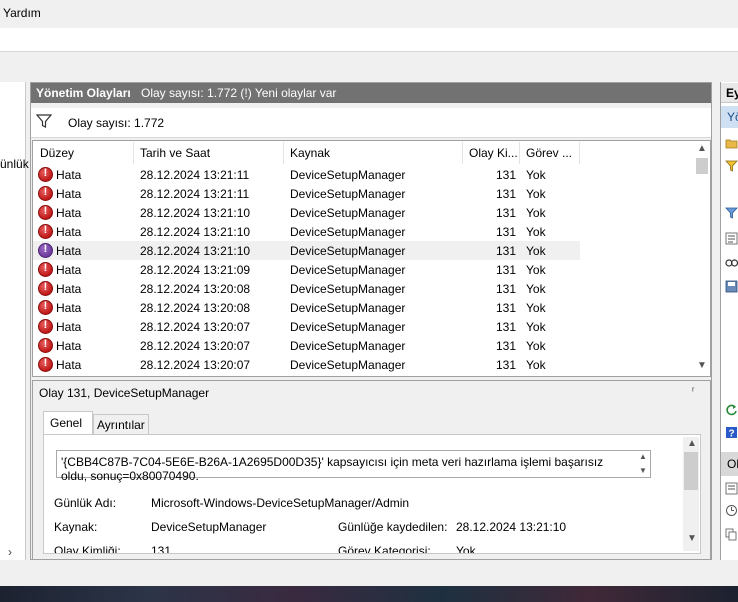 This screenshot has width=738, height=602. Describe the element at coordinates (732, 117) in the screenshot. I see `actions-section-label: Yö` at that location.